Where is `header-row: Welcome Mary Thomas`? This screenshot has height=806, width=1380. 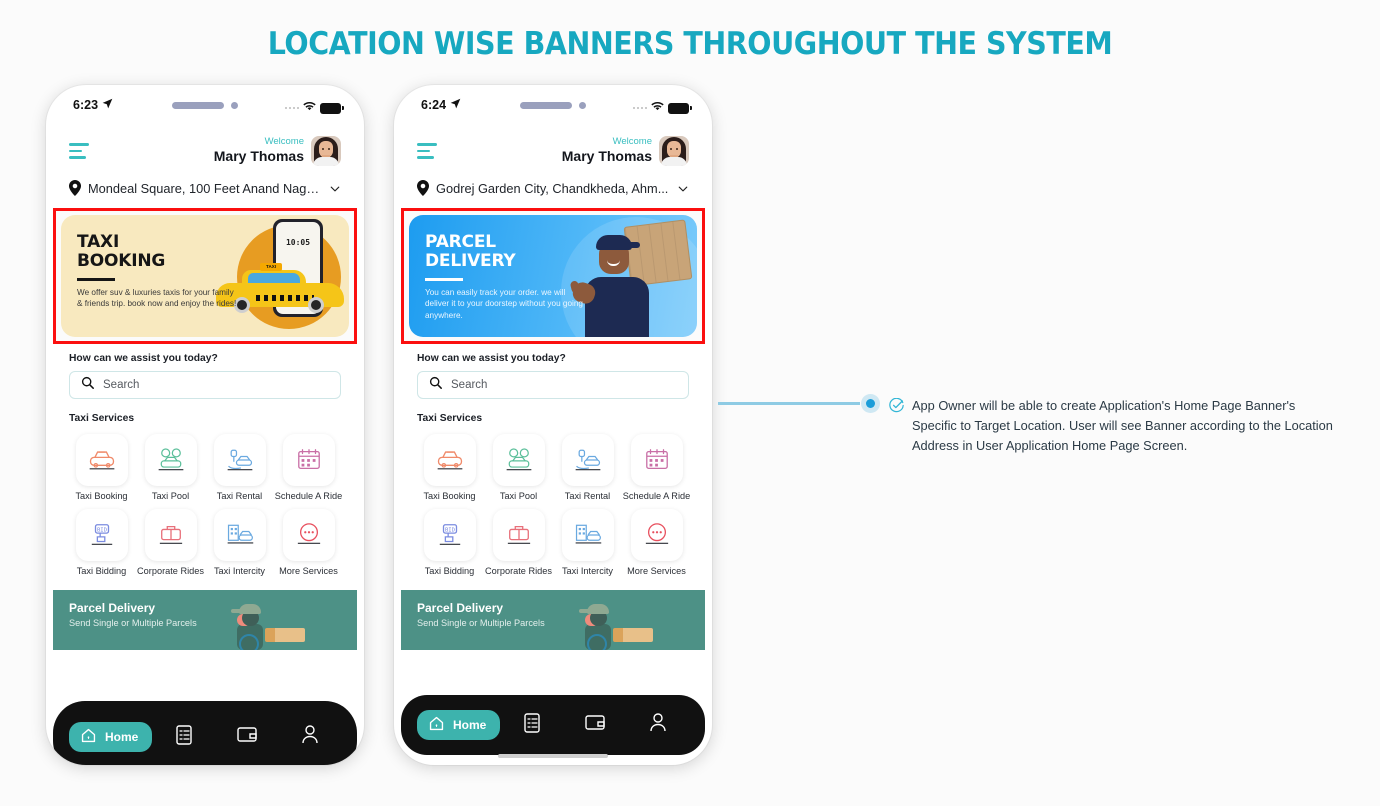
header-row: Welcome Mary Thomas is located at coordinates (205, 151).